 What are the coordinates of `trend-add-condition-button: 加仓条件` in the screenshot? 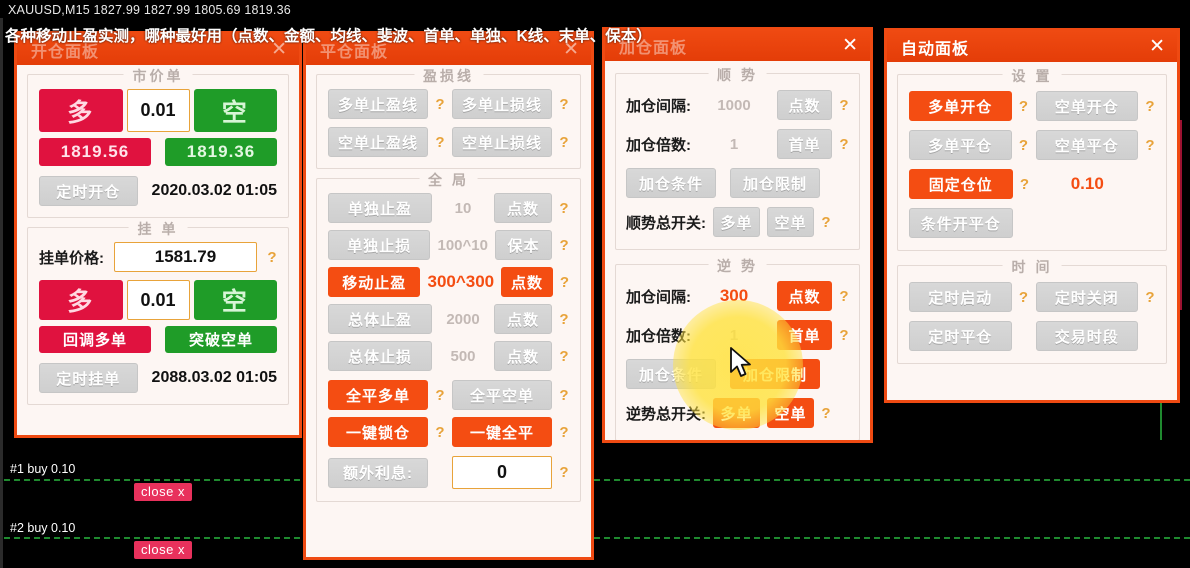 It's located at (671, 183).